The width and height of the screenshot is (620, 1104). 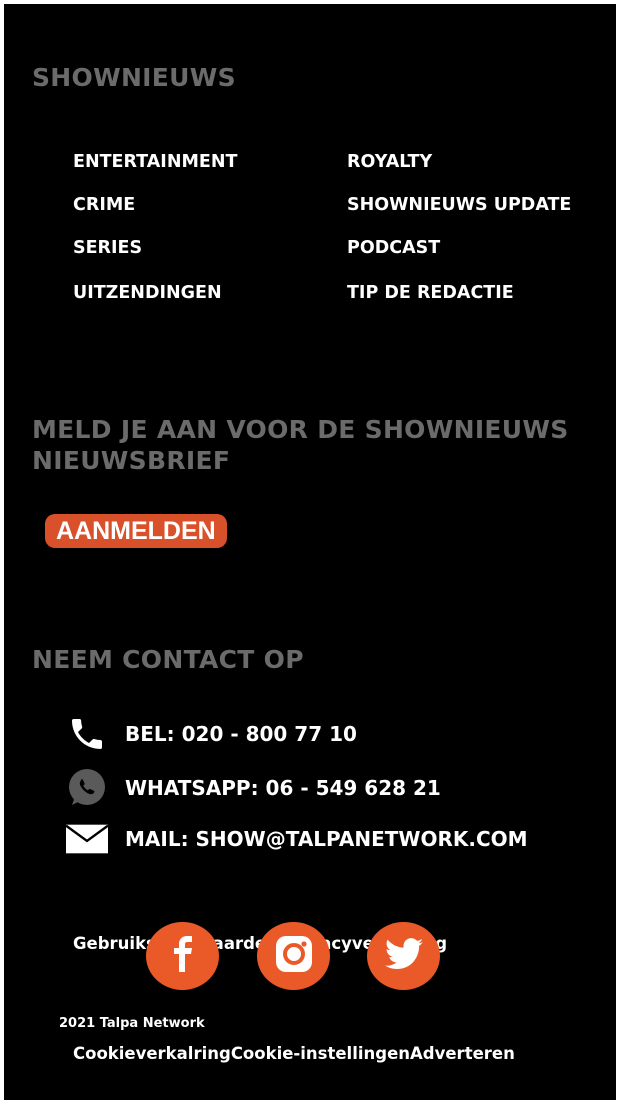 What do you see at coordinates (241, 734) in the screenshot?
I see `phone-number: BEL: 020 - 800 77 10` at bounding box center [241, 734].